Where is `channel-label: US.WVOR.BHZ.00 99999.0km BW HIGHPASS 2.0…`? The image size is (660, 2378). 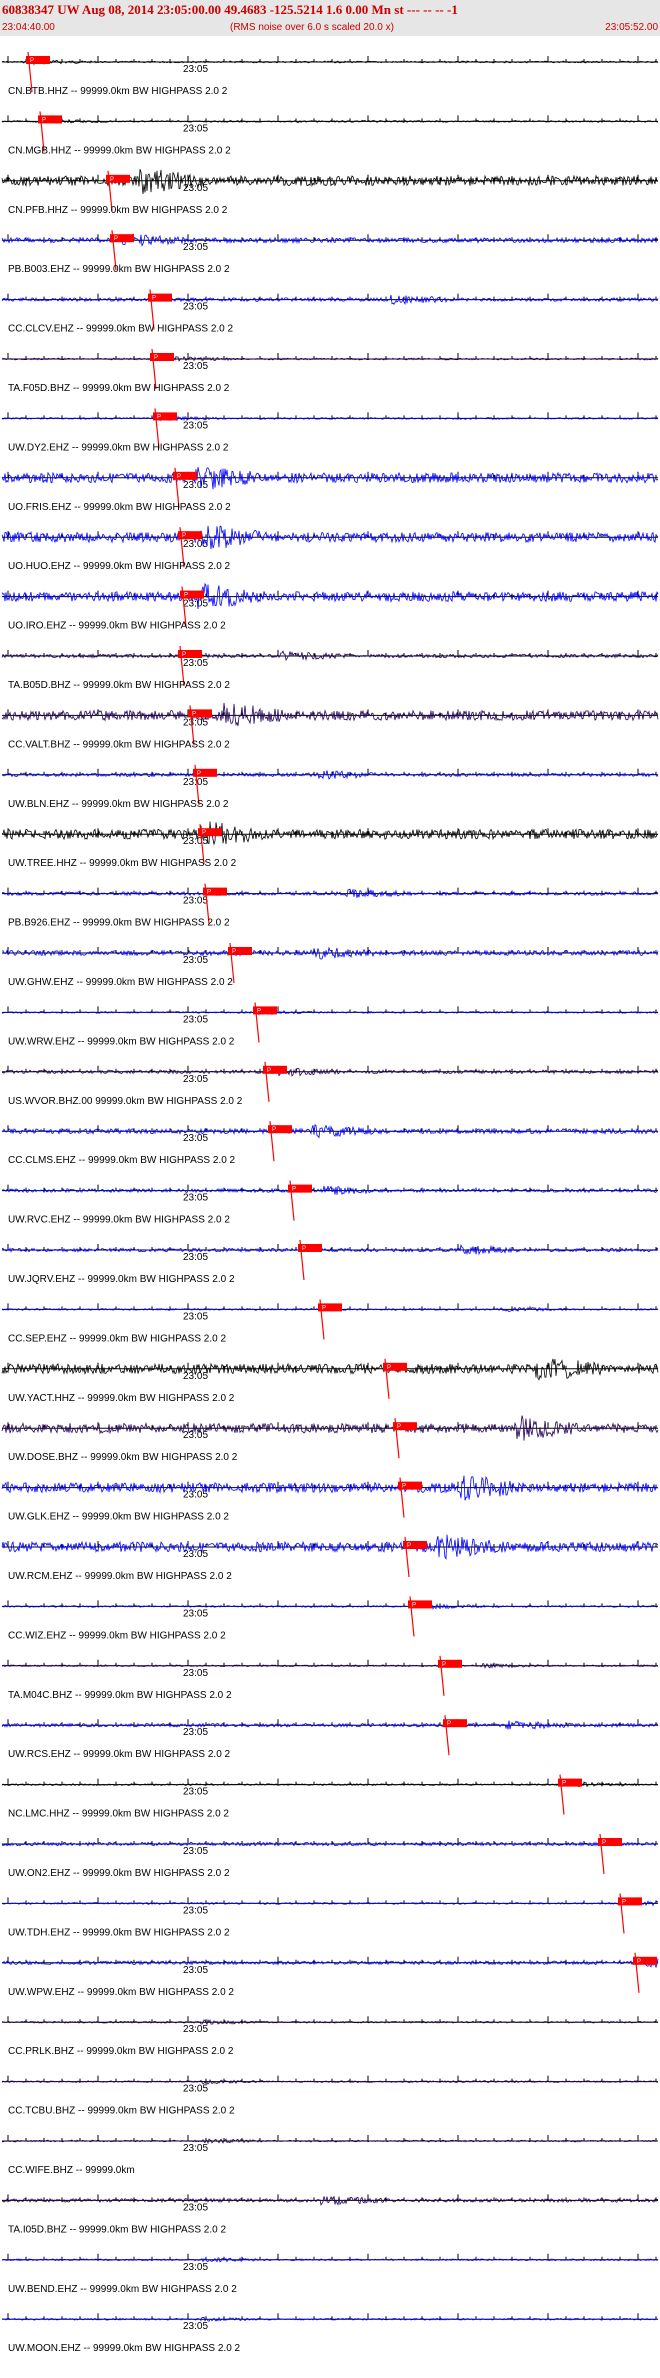
channel-label: US.WVOR.BHZ.00 99999.0km BW HIGHPASS 2.0… is located at coordinates (125, 1101).